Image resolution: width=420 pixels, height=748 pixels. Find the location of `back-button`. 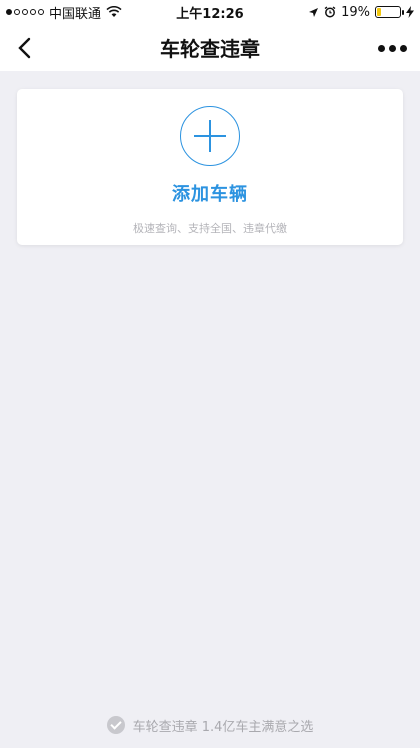

back-button is located at coordinates (24, 48).